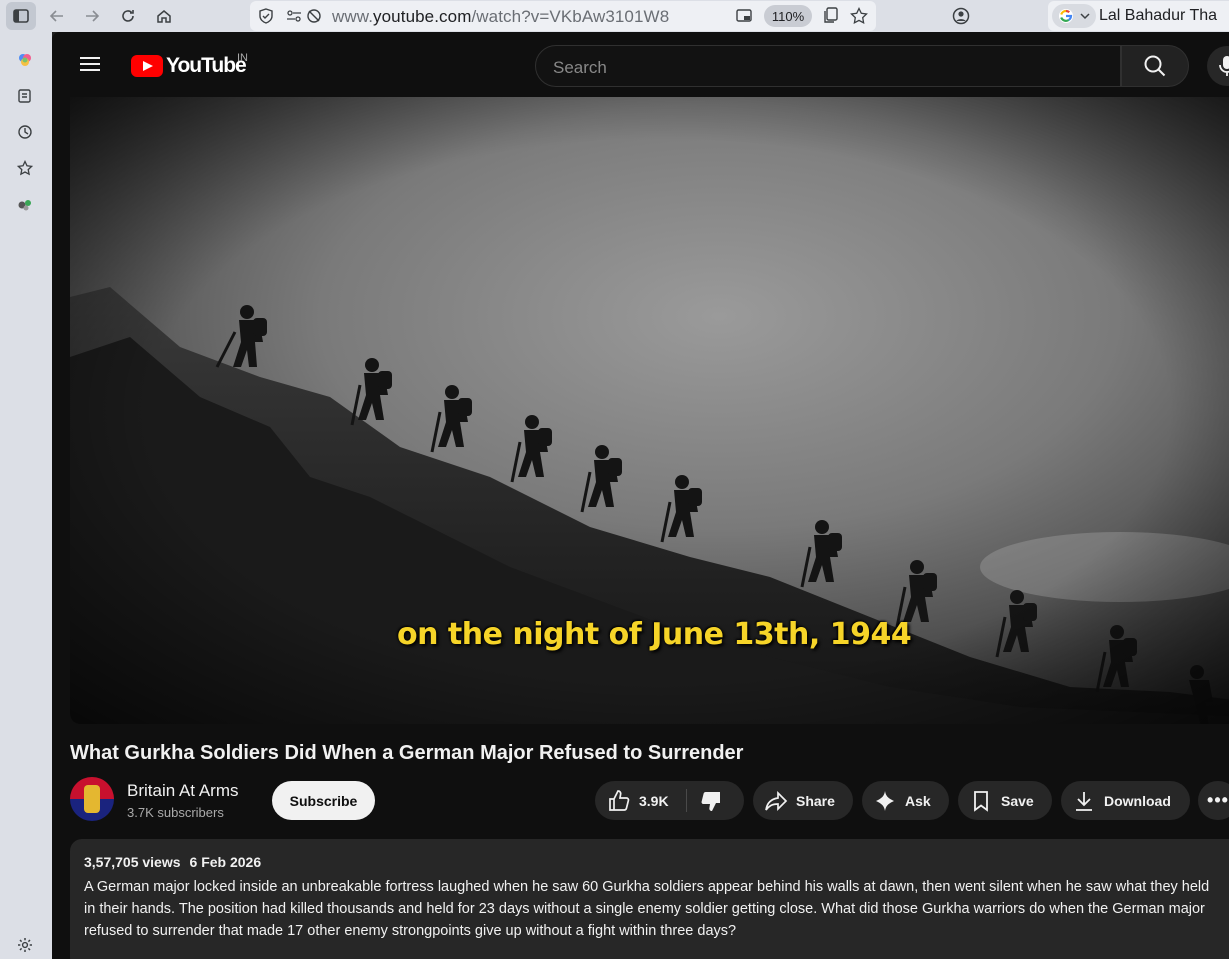  I want to click on share-button: Share, so click(803, 800).